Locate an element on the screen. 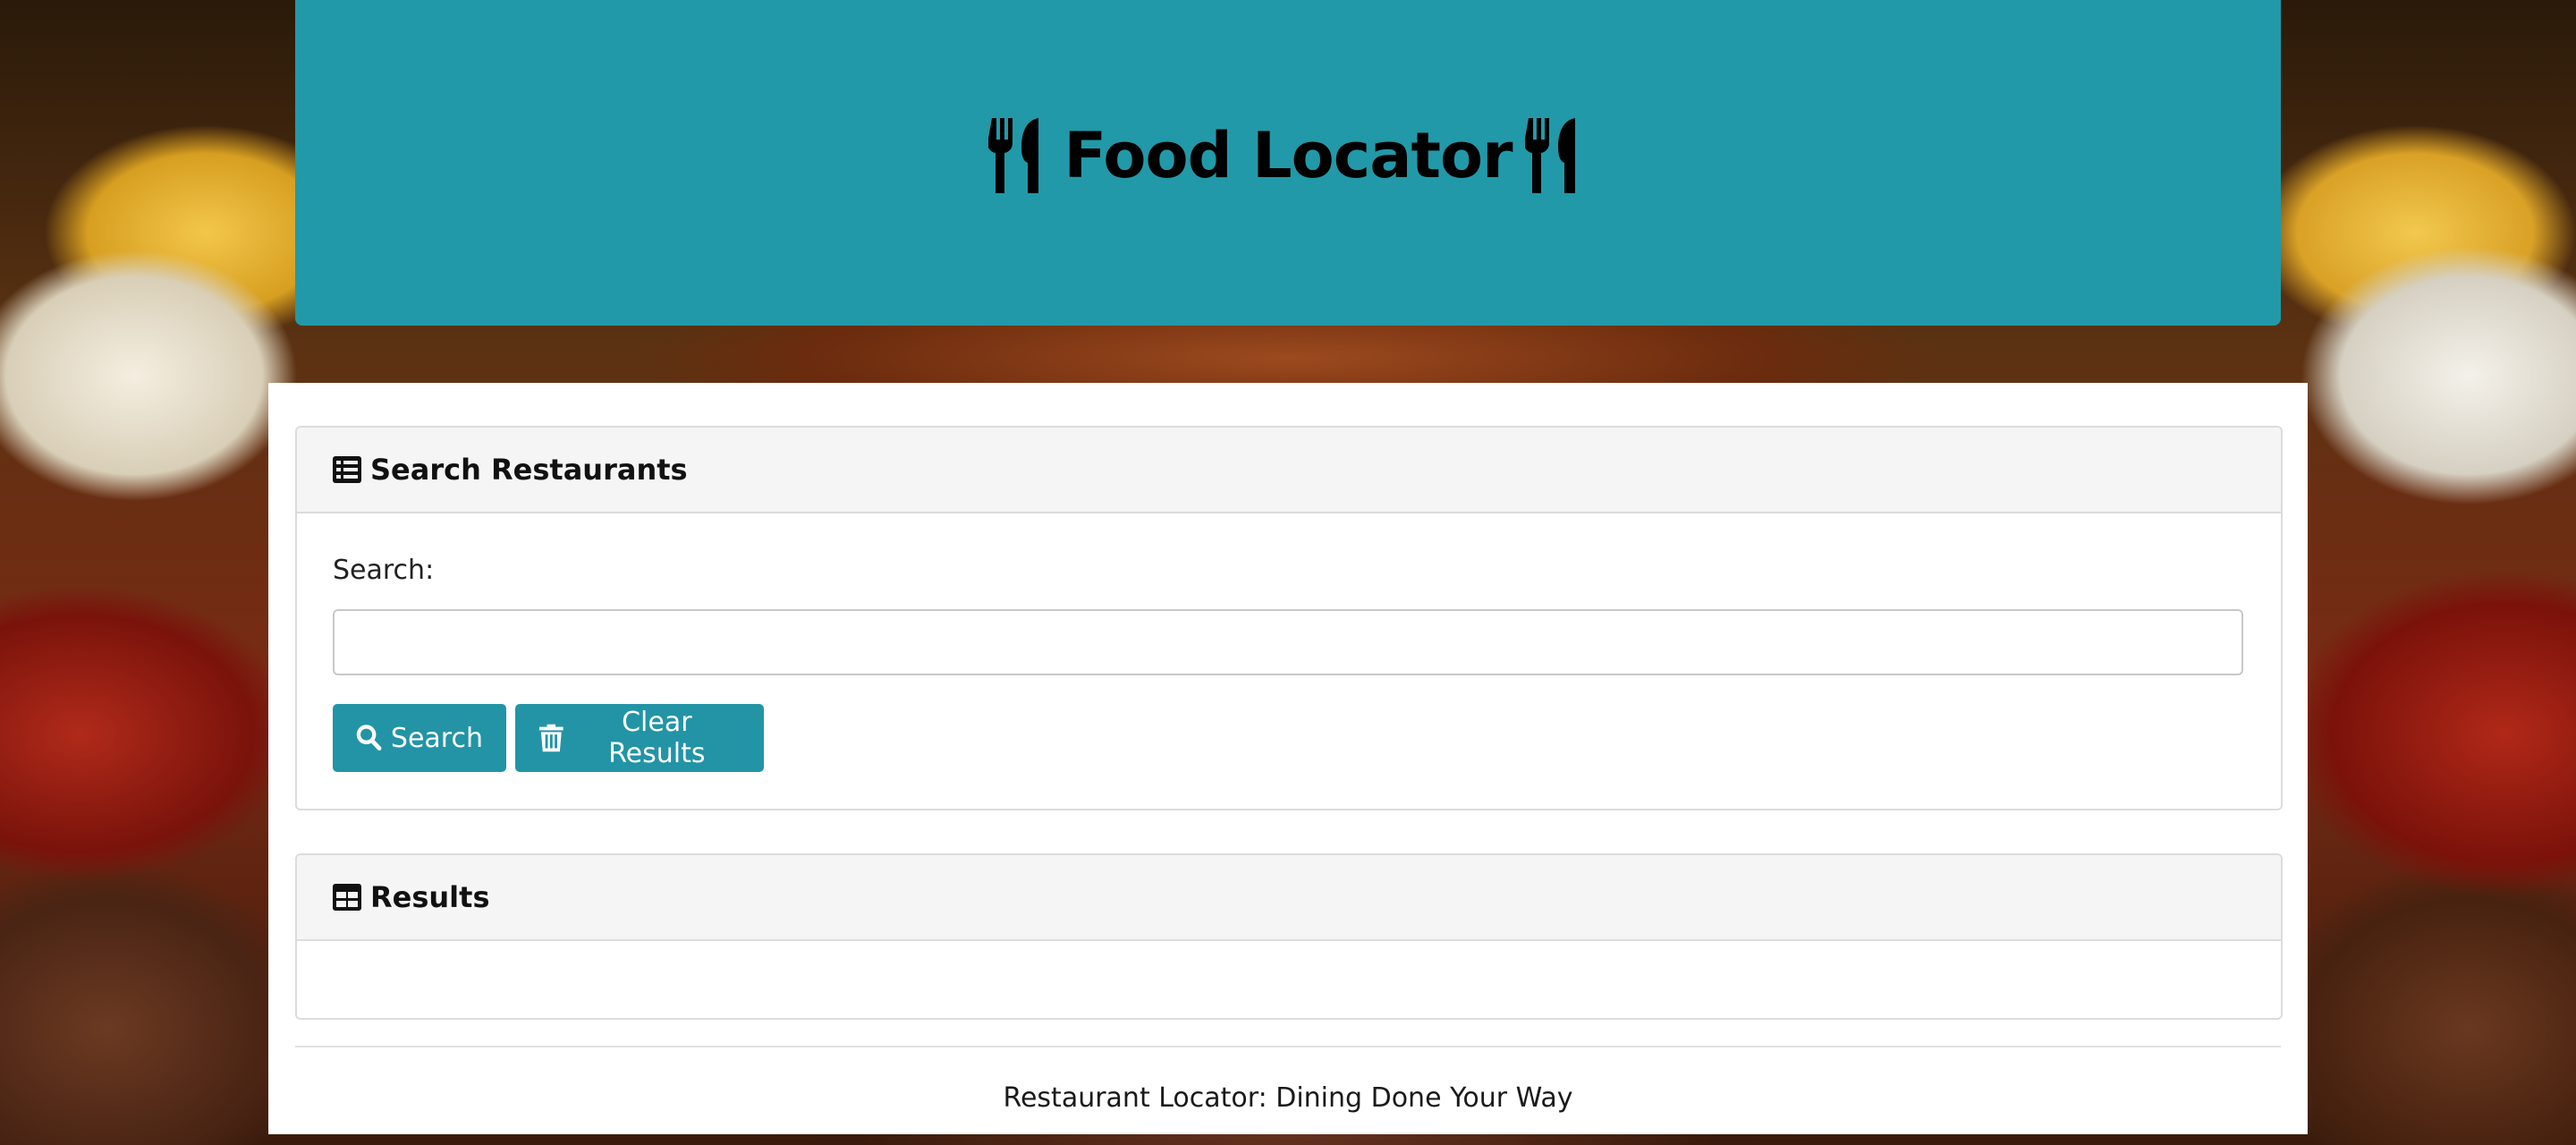 The height and width of the screenshot is (1145, 2576). page-title: Food Locator is located at coordinates (1288, 155).